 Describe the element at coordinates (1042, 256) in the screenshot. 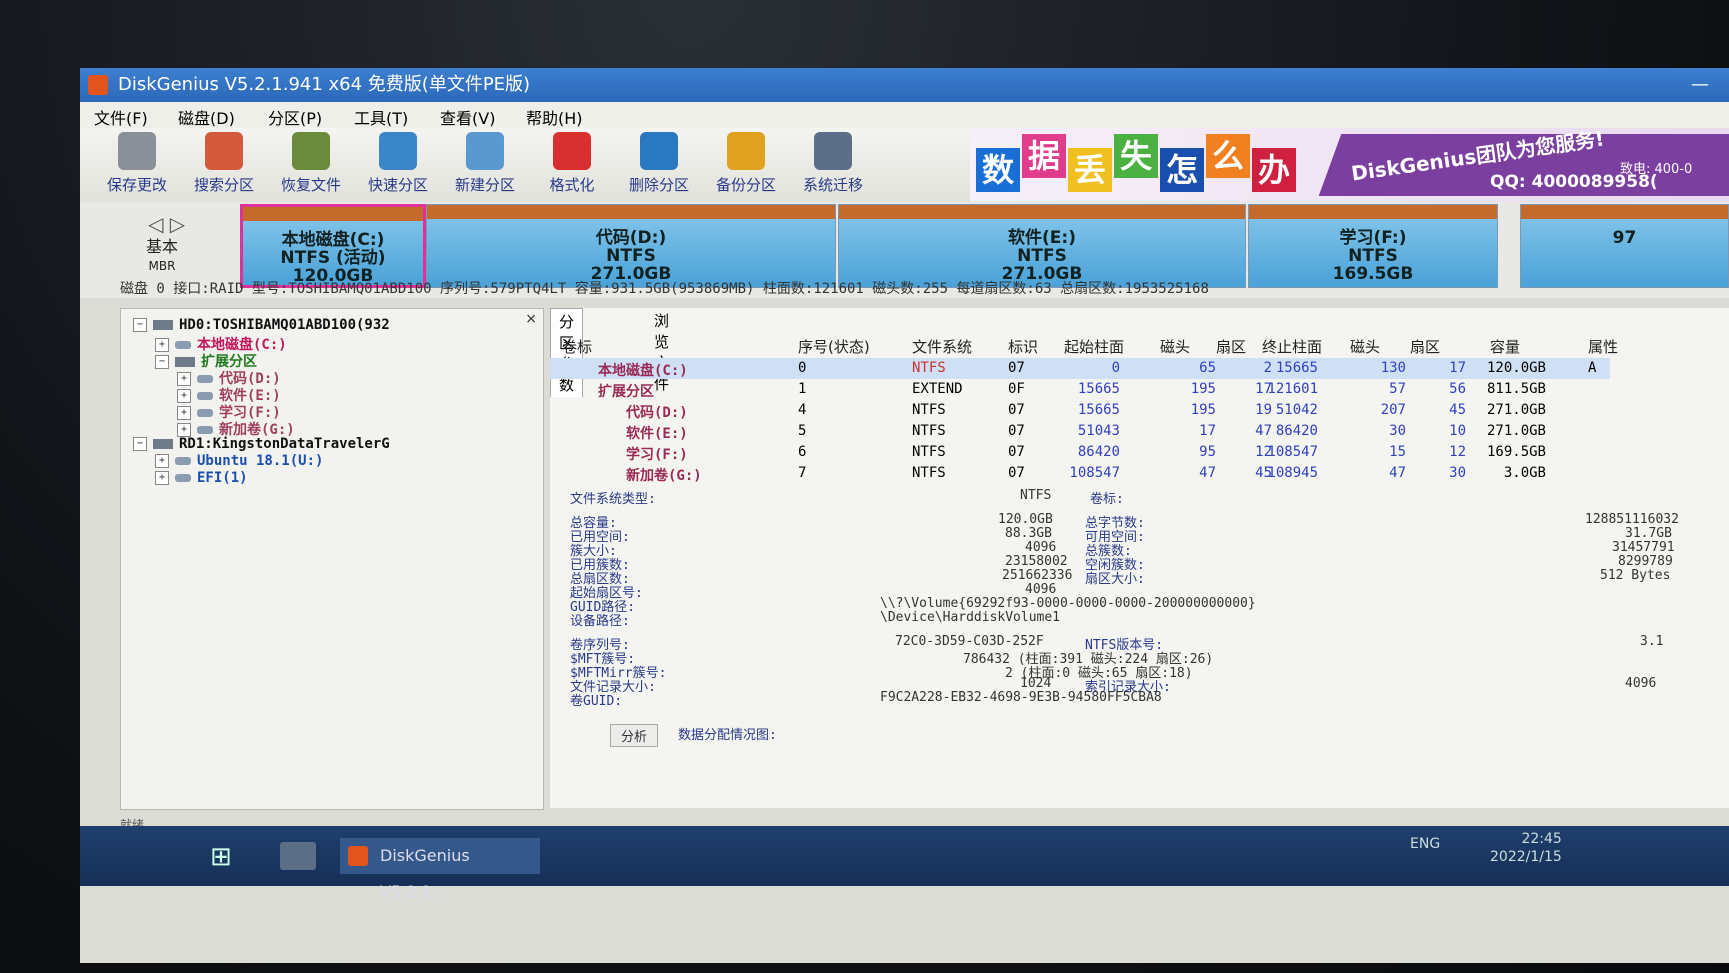

I see `partition-fs: NTFS` at that location.